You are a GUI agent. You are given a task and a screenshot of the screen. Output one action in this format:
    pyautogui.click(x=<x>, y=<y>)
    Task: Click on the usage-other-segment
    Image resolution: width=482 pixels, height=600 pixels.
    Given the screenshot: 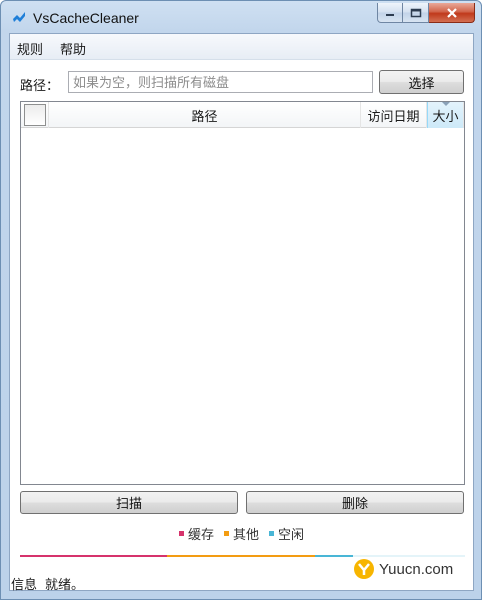 What is the action you would take?
    pyautogui.click(x=241, y=556)
    